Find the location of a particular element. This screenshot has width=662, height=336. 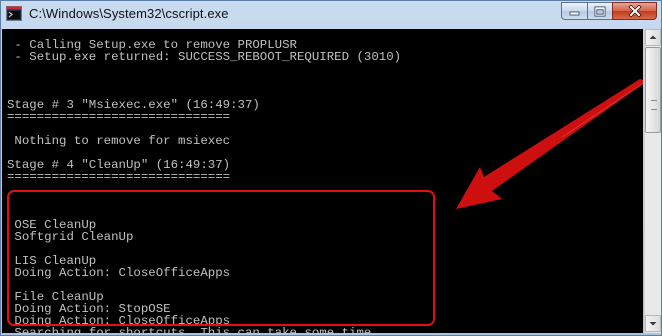

maximize-icon is located at coordinates (600, 11).